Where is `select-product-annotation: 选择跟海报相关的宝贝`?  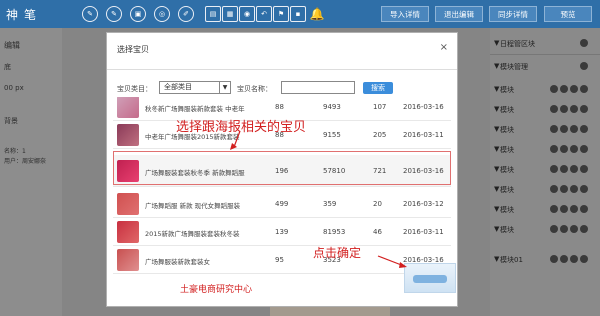 select-product-annotation: 选择跟海报相关的宝贝 is located at coordinates (241, 127).